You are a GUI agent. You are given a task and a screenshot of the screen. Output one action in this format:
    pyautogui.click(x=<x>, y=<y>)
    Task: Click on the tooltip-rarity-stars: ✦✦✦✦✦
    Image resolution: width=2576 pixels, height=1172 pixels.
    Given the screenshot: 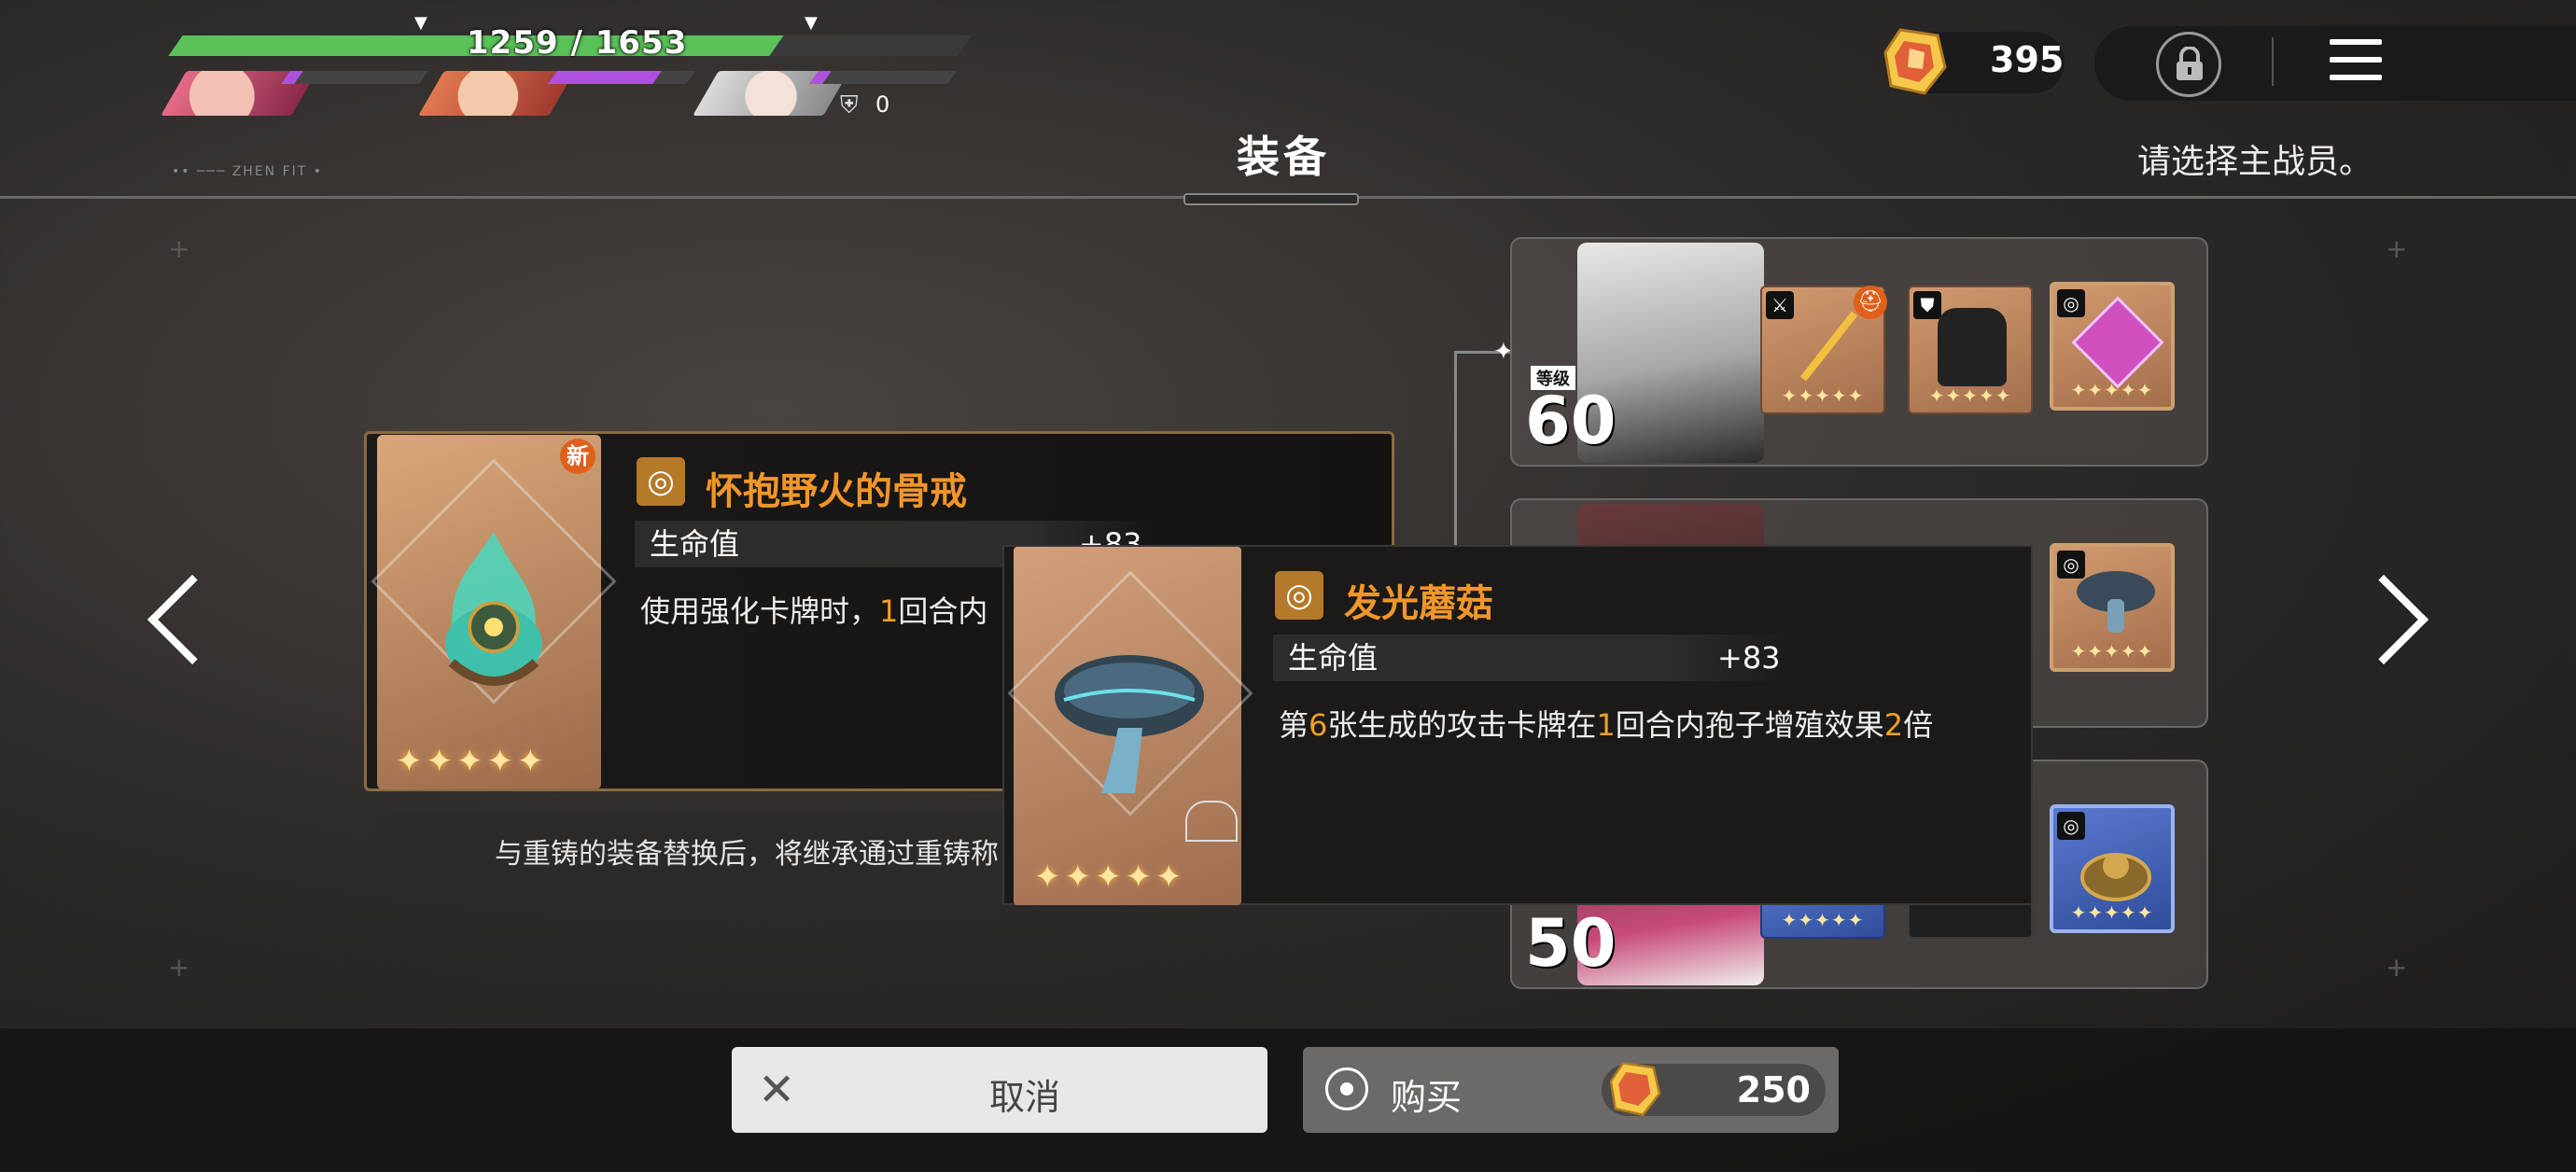 What is the action you would take?
    pyautogui.click(x=1110, y=877)
    